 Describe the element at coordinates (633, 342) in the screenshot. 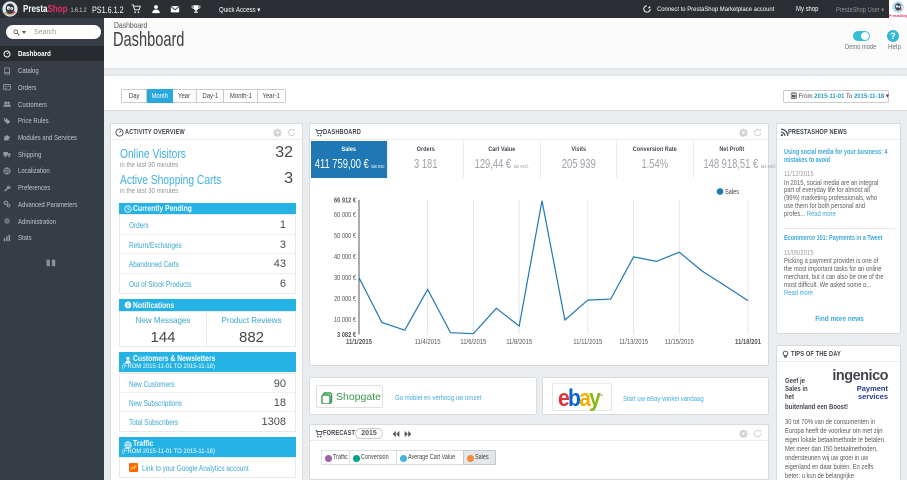

I see `svg-text: 11/13/2015` at that location.